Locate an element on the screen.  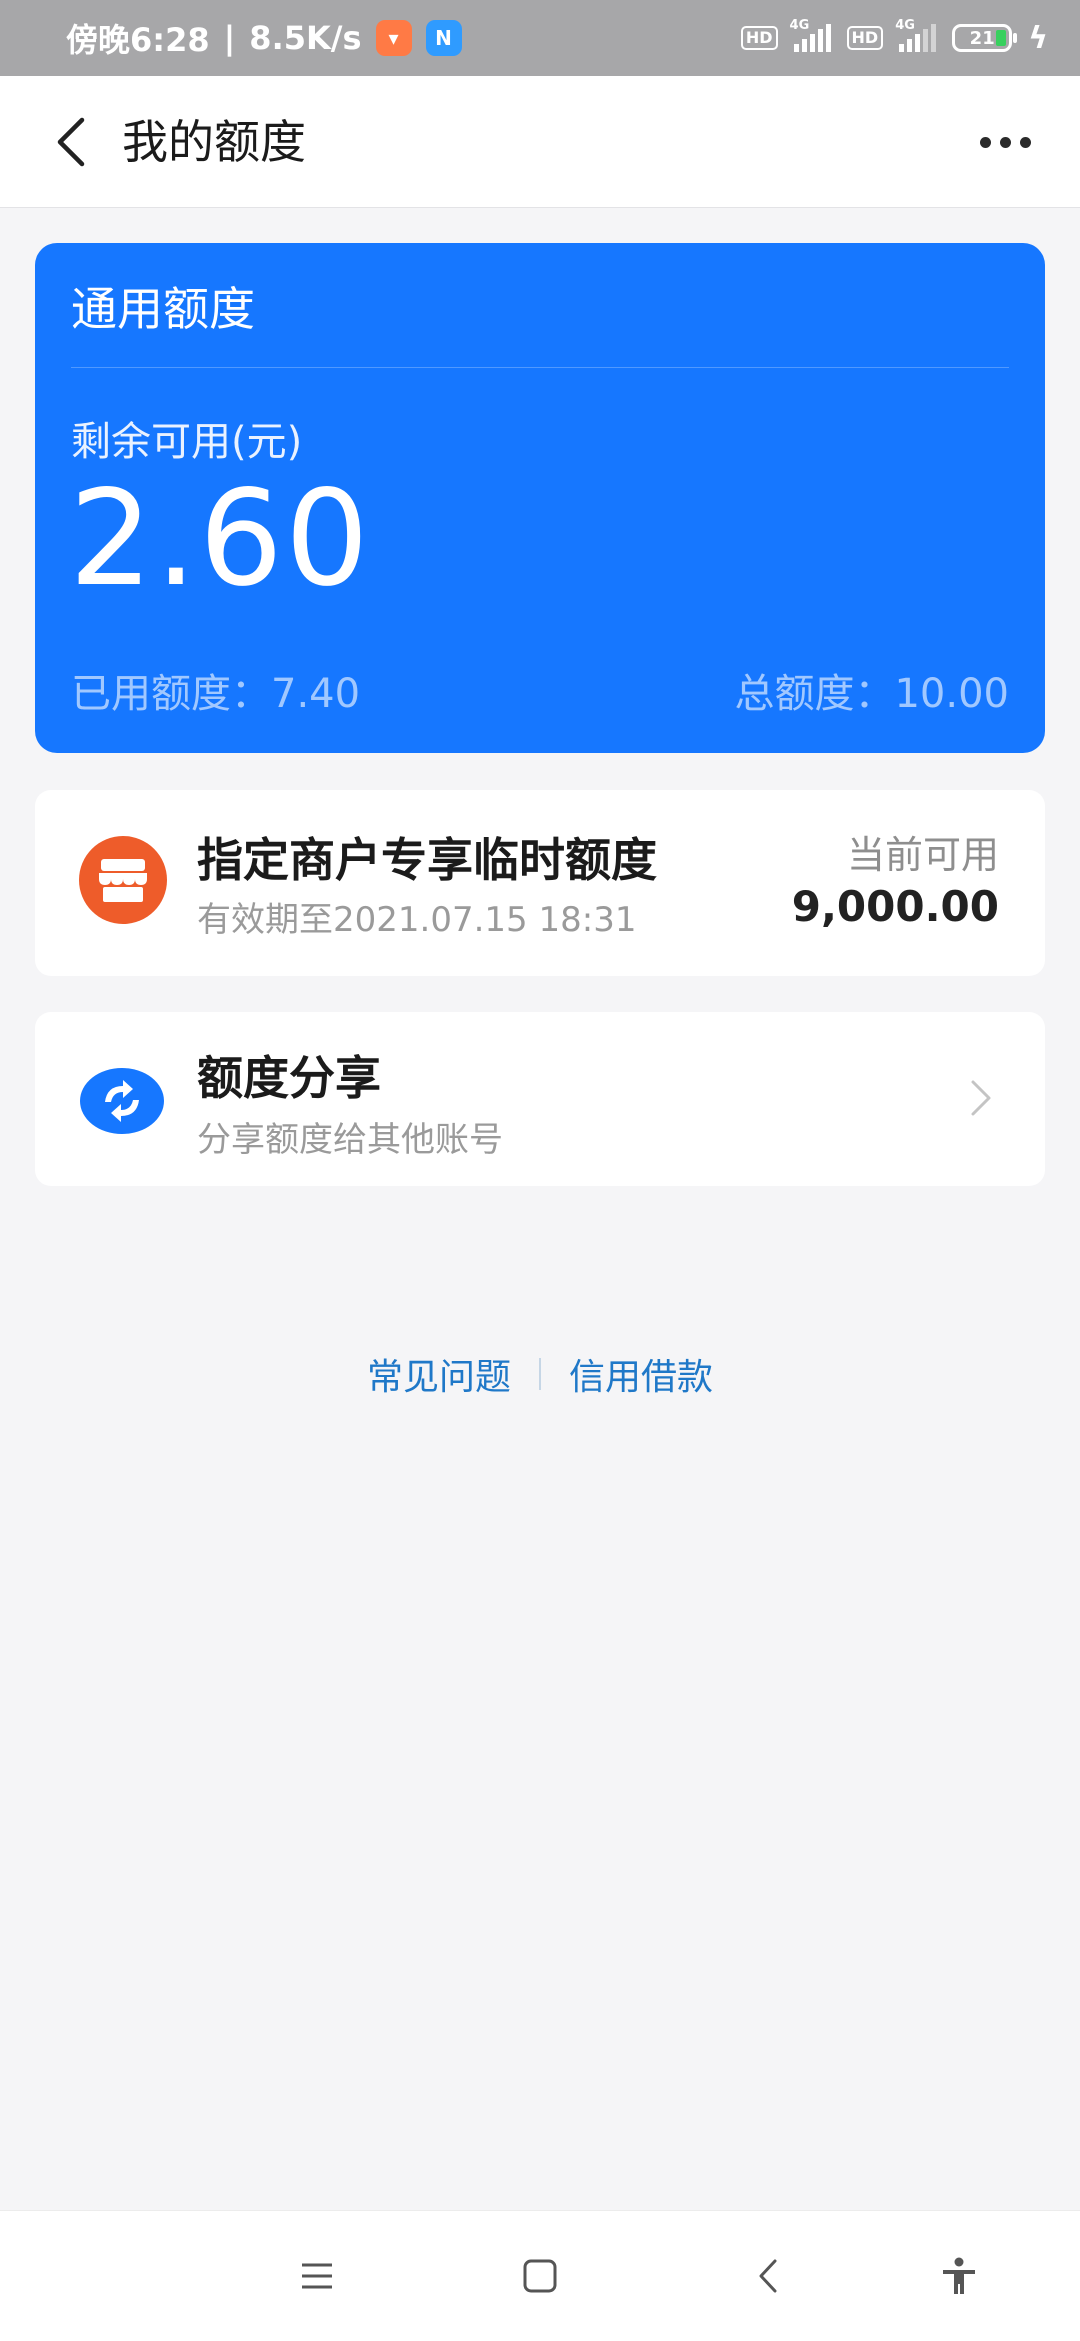
page-title: 我的额度 is located at coordinates (214, 142).